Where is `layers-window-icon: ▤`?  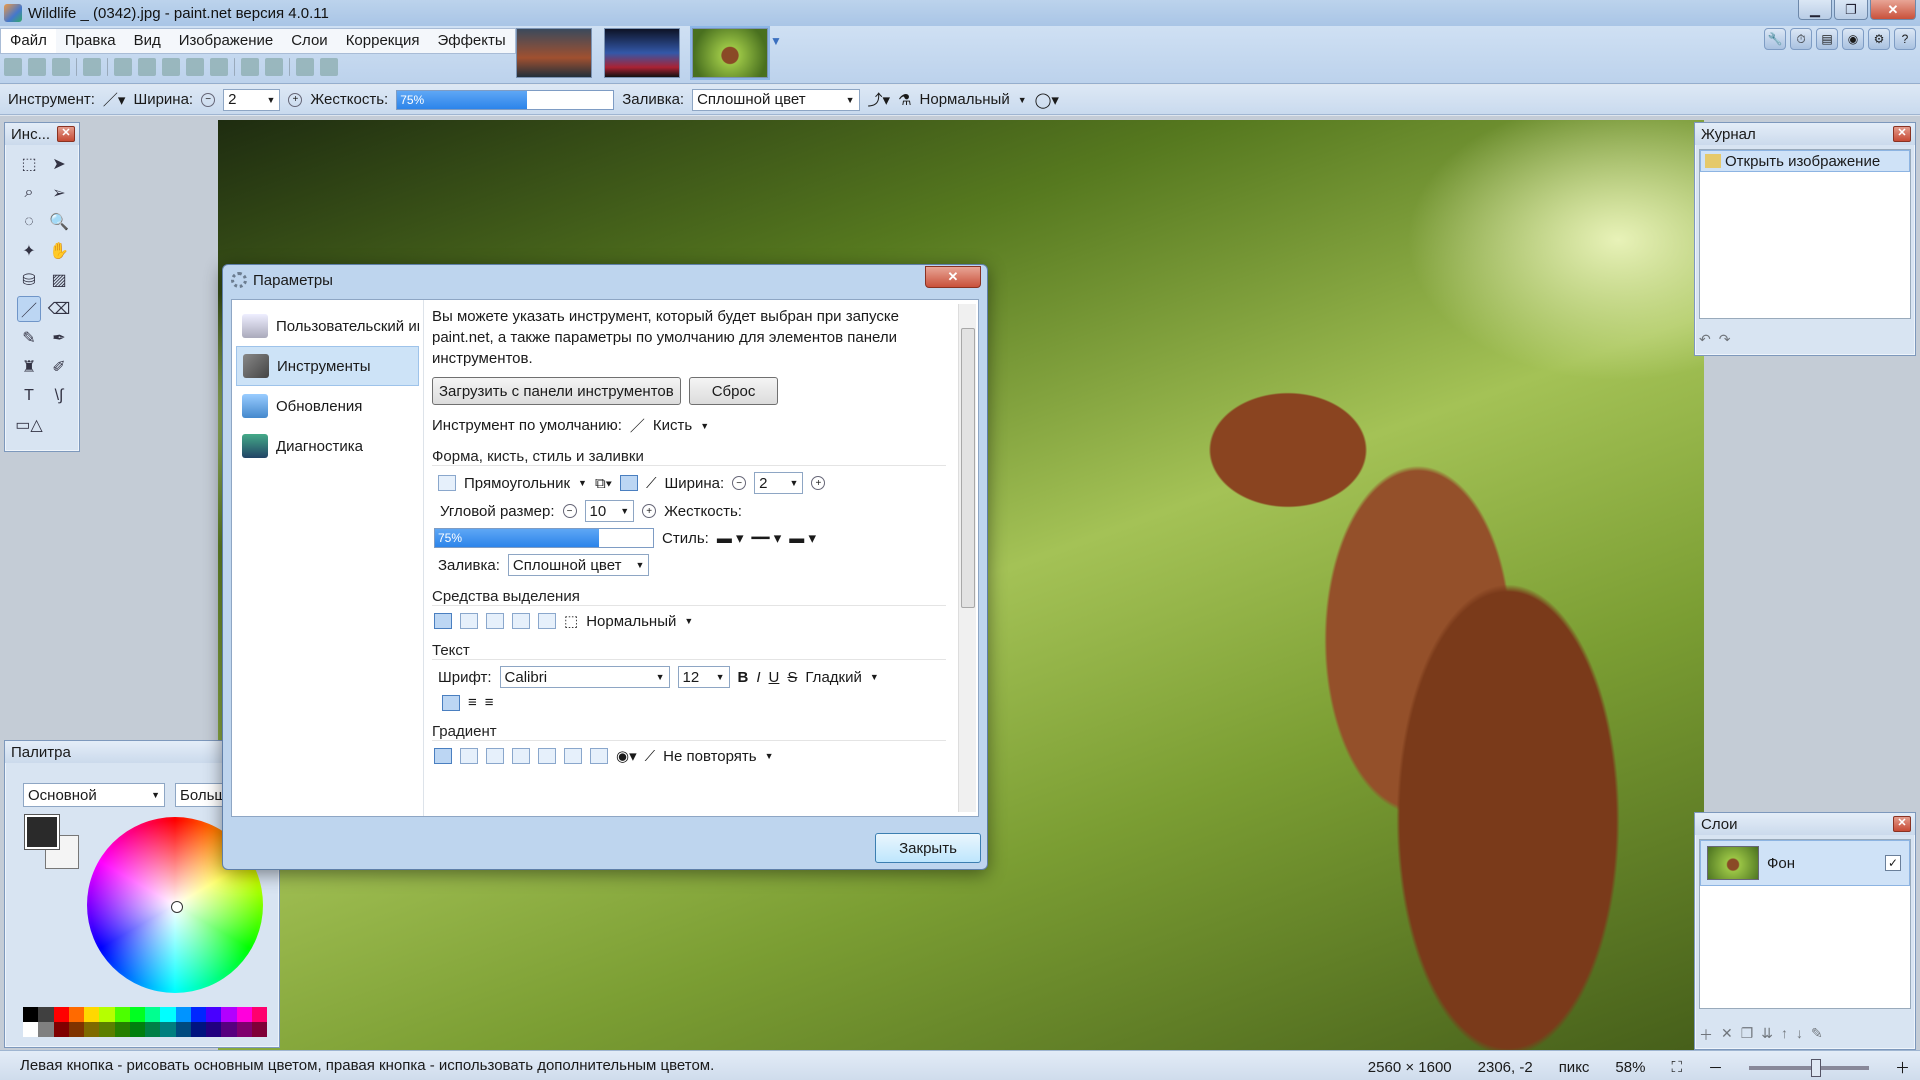 layers-window-icon: ▤ is located at coordinates (1827, 39).